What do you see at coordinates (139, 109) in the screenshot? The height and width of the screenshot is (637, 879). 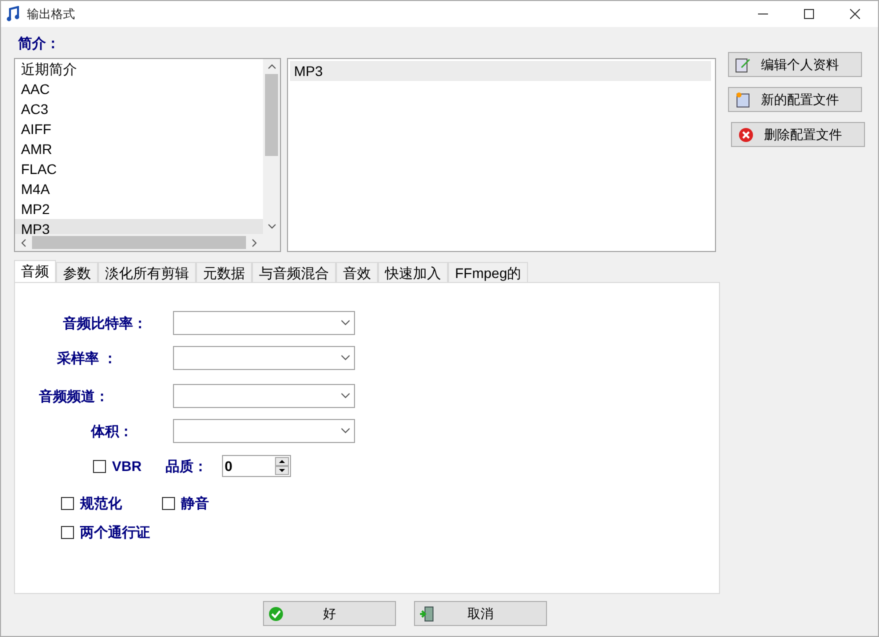 I see `profile-item: AC3` at bounding box center [139, 109].